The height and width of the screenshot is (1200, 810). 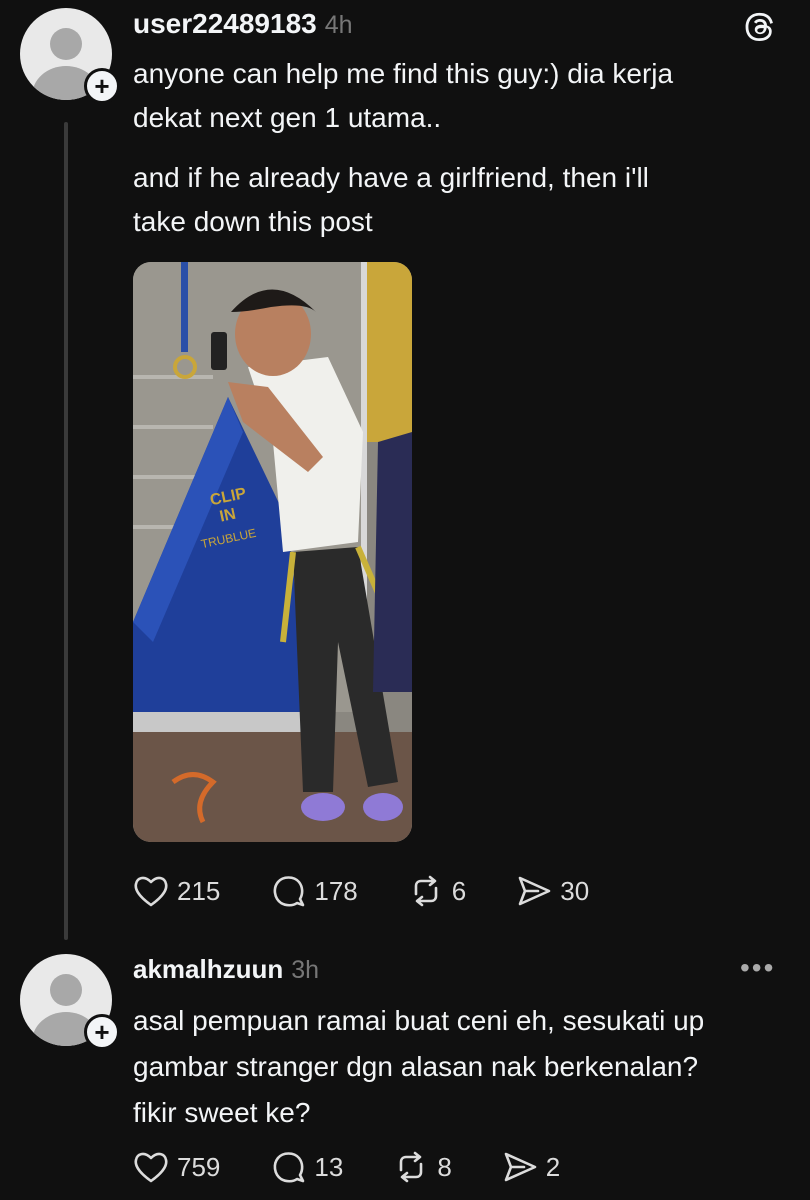 What do you see at coordinates (757, 968) in the screenshot?
I see `more-icon: •••` at bounding box center [757, 968].